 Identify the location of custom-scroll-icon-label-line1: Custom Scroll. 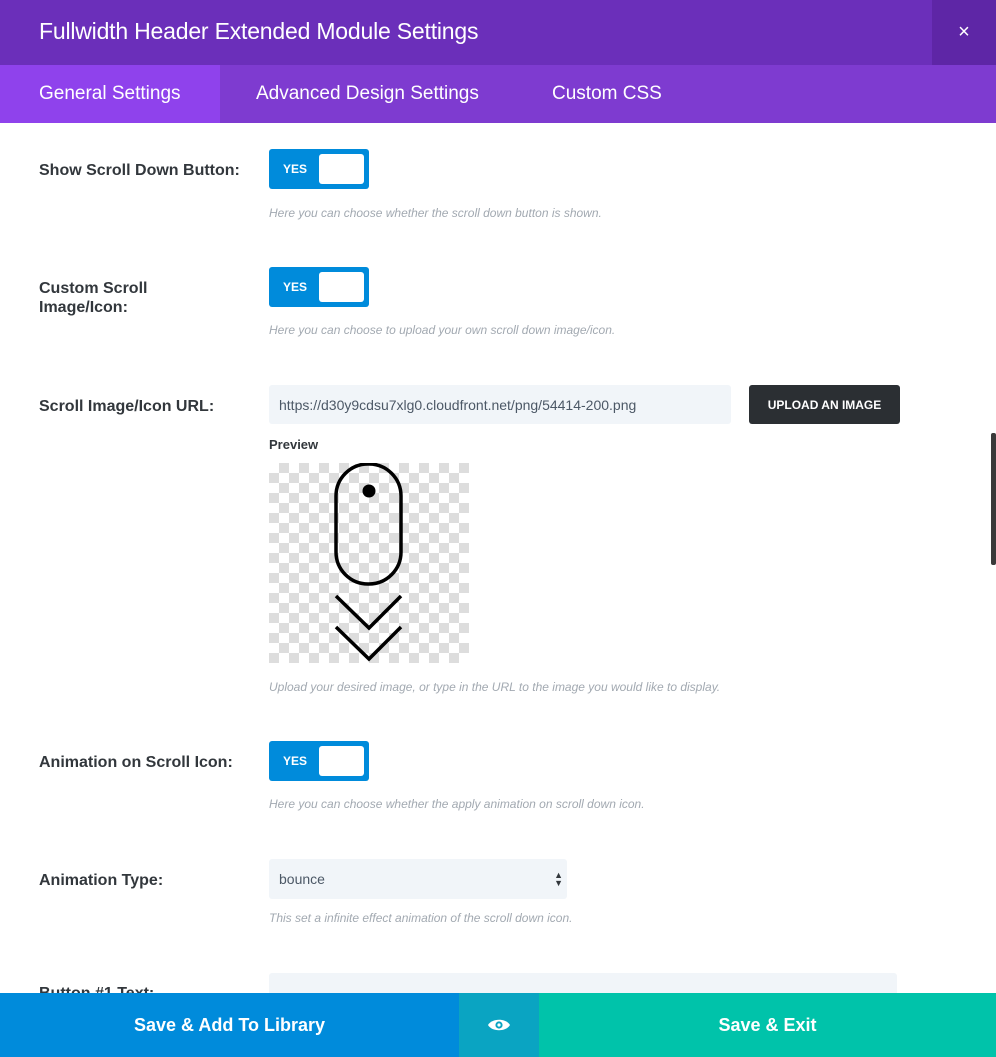
(93, 288).